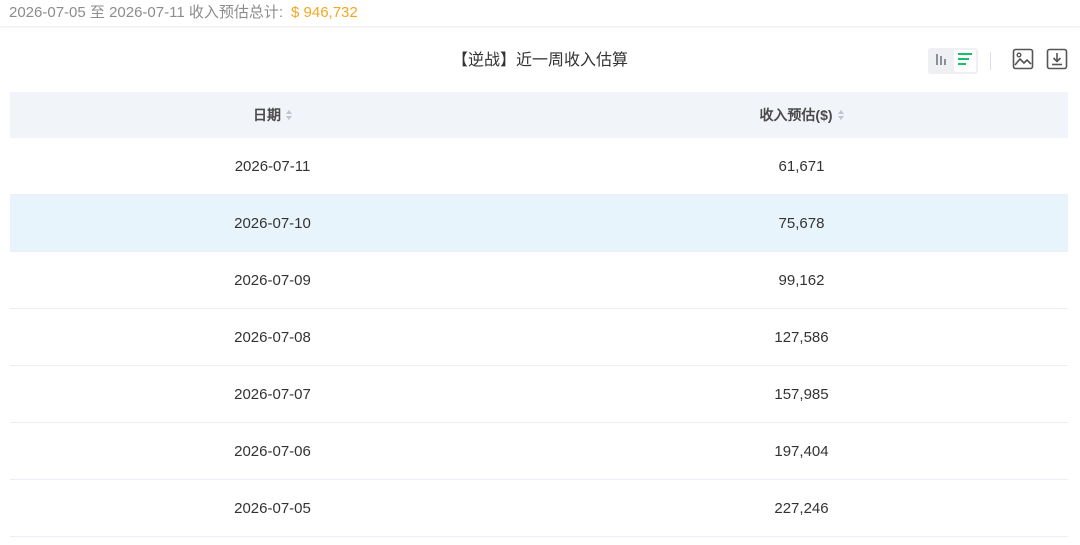  What do you see at coordinates (272, 394) in the screenshot?
I see `date-cell: 2026-07-07` at bounding box center [272, 394].